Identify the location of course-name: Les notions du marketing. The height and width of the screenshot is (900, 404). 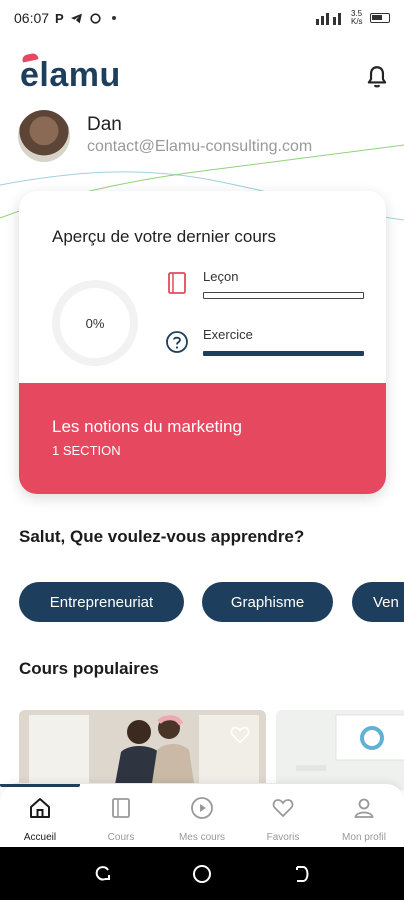
(147, 426).